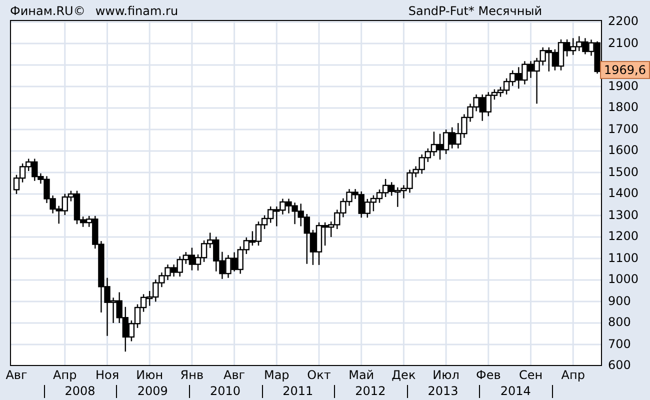 This screenshot has height=400, width=650. I want to click on y-axis-label: 900, so click(619, 301).